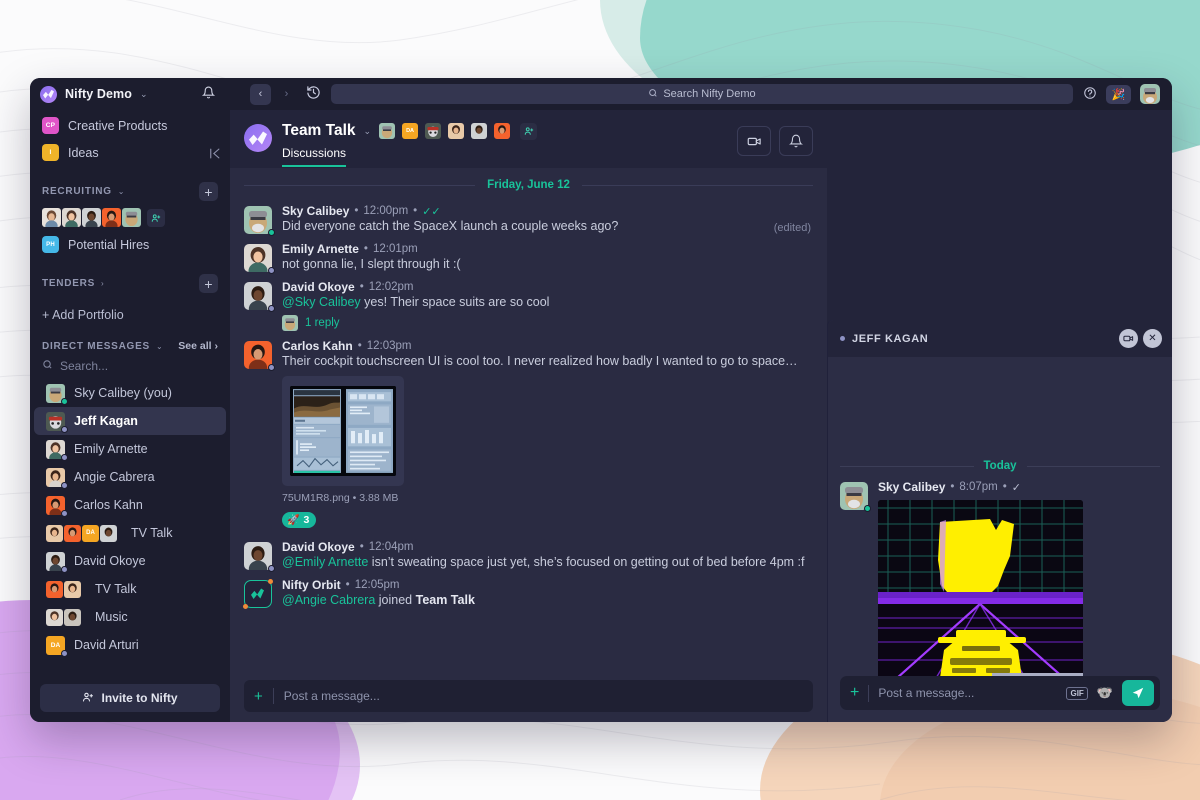  What do you see at coordinates (130, 561) in the screenshot?
I see `dm-item-david-okoye: David Okoye` at bounding box center [130, 561].